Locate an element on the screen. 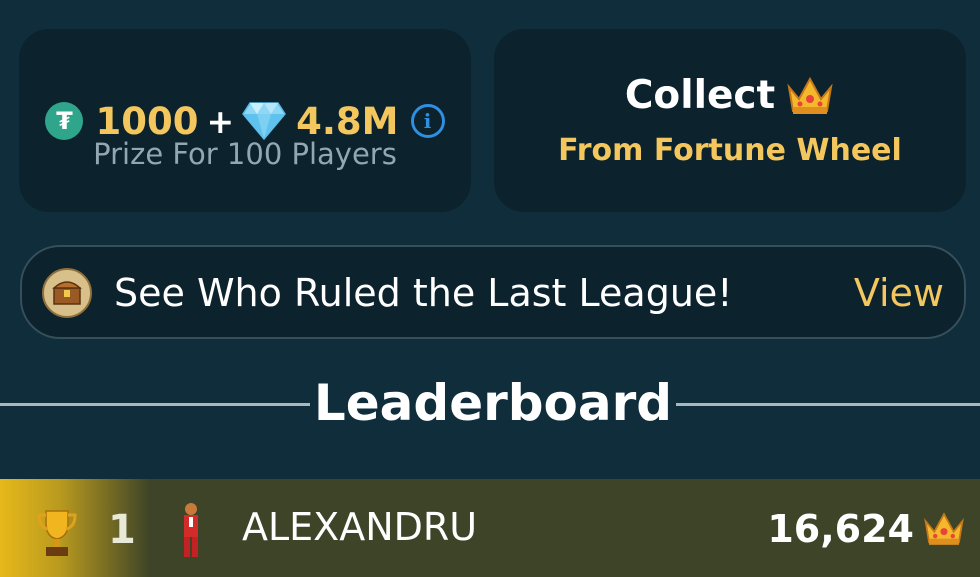  collect-title-row: Collect is located at coordinates (730, 95).